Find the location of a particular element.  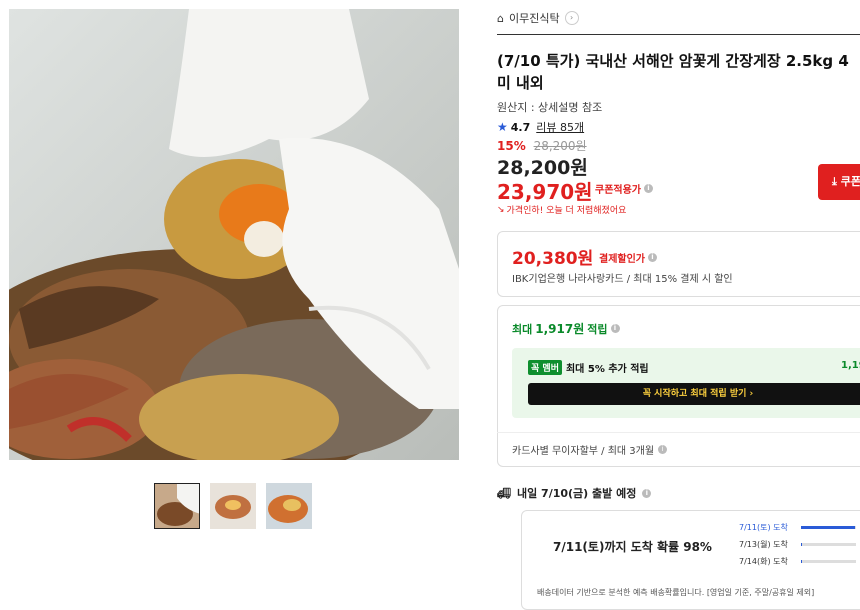

card-discount-desc: IBK기업은행 나라사랑카드 / 최대 15% 결제 시 할인 is located at coordinates (622, 279).